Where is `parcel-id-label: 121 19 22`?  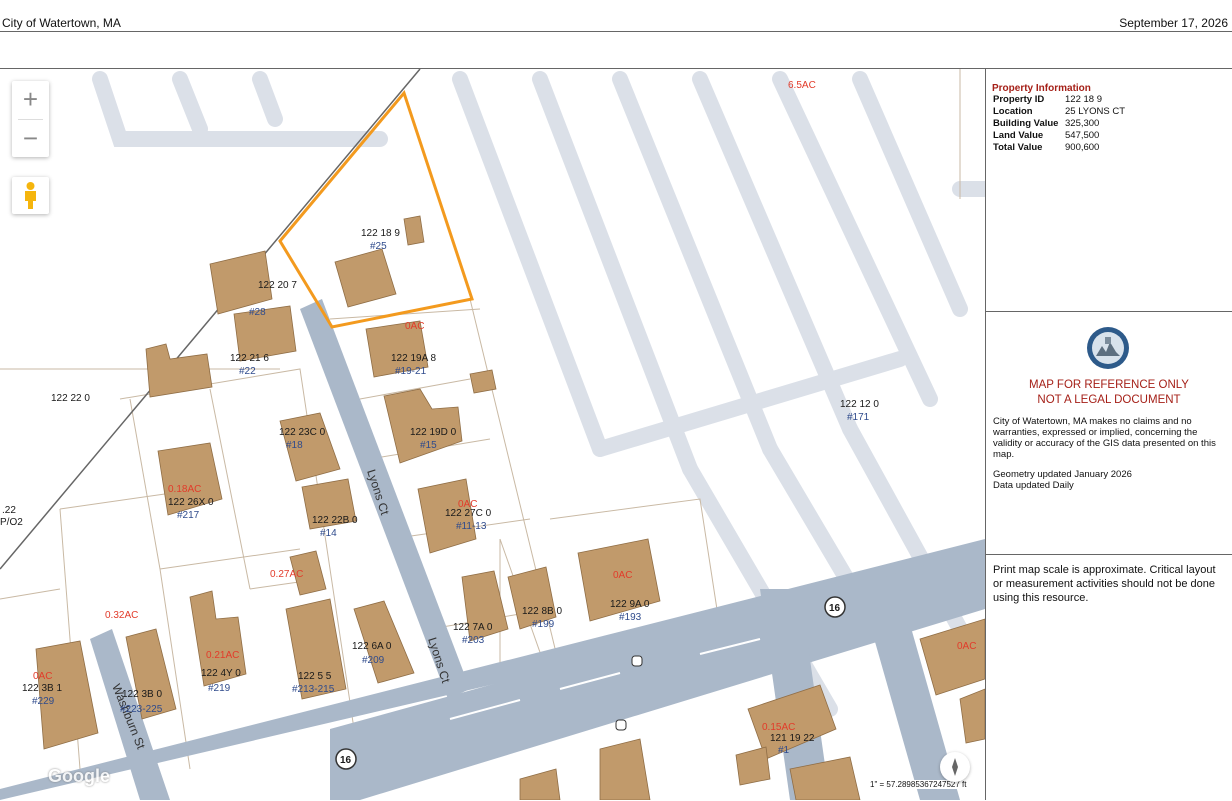 parcel-id-label: 121 19 22 is located at coordinates (792, 738).